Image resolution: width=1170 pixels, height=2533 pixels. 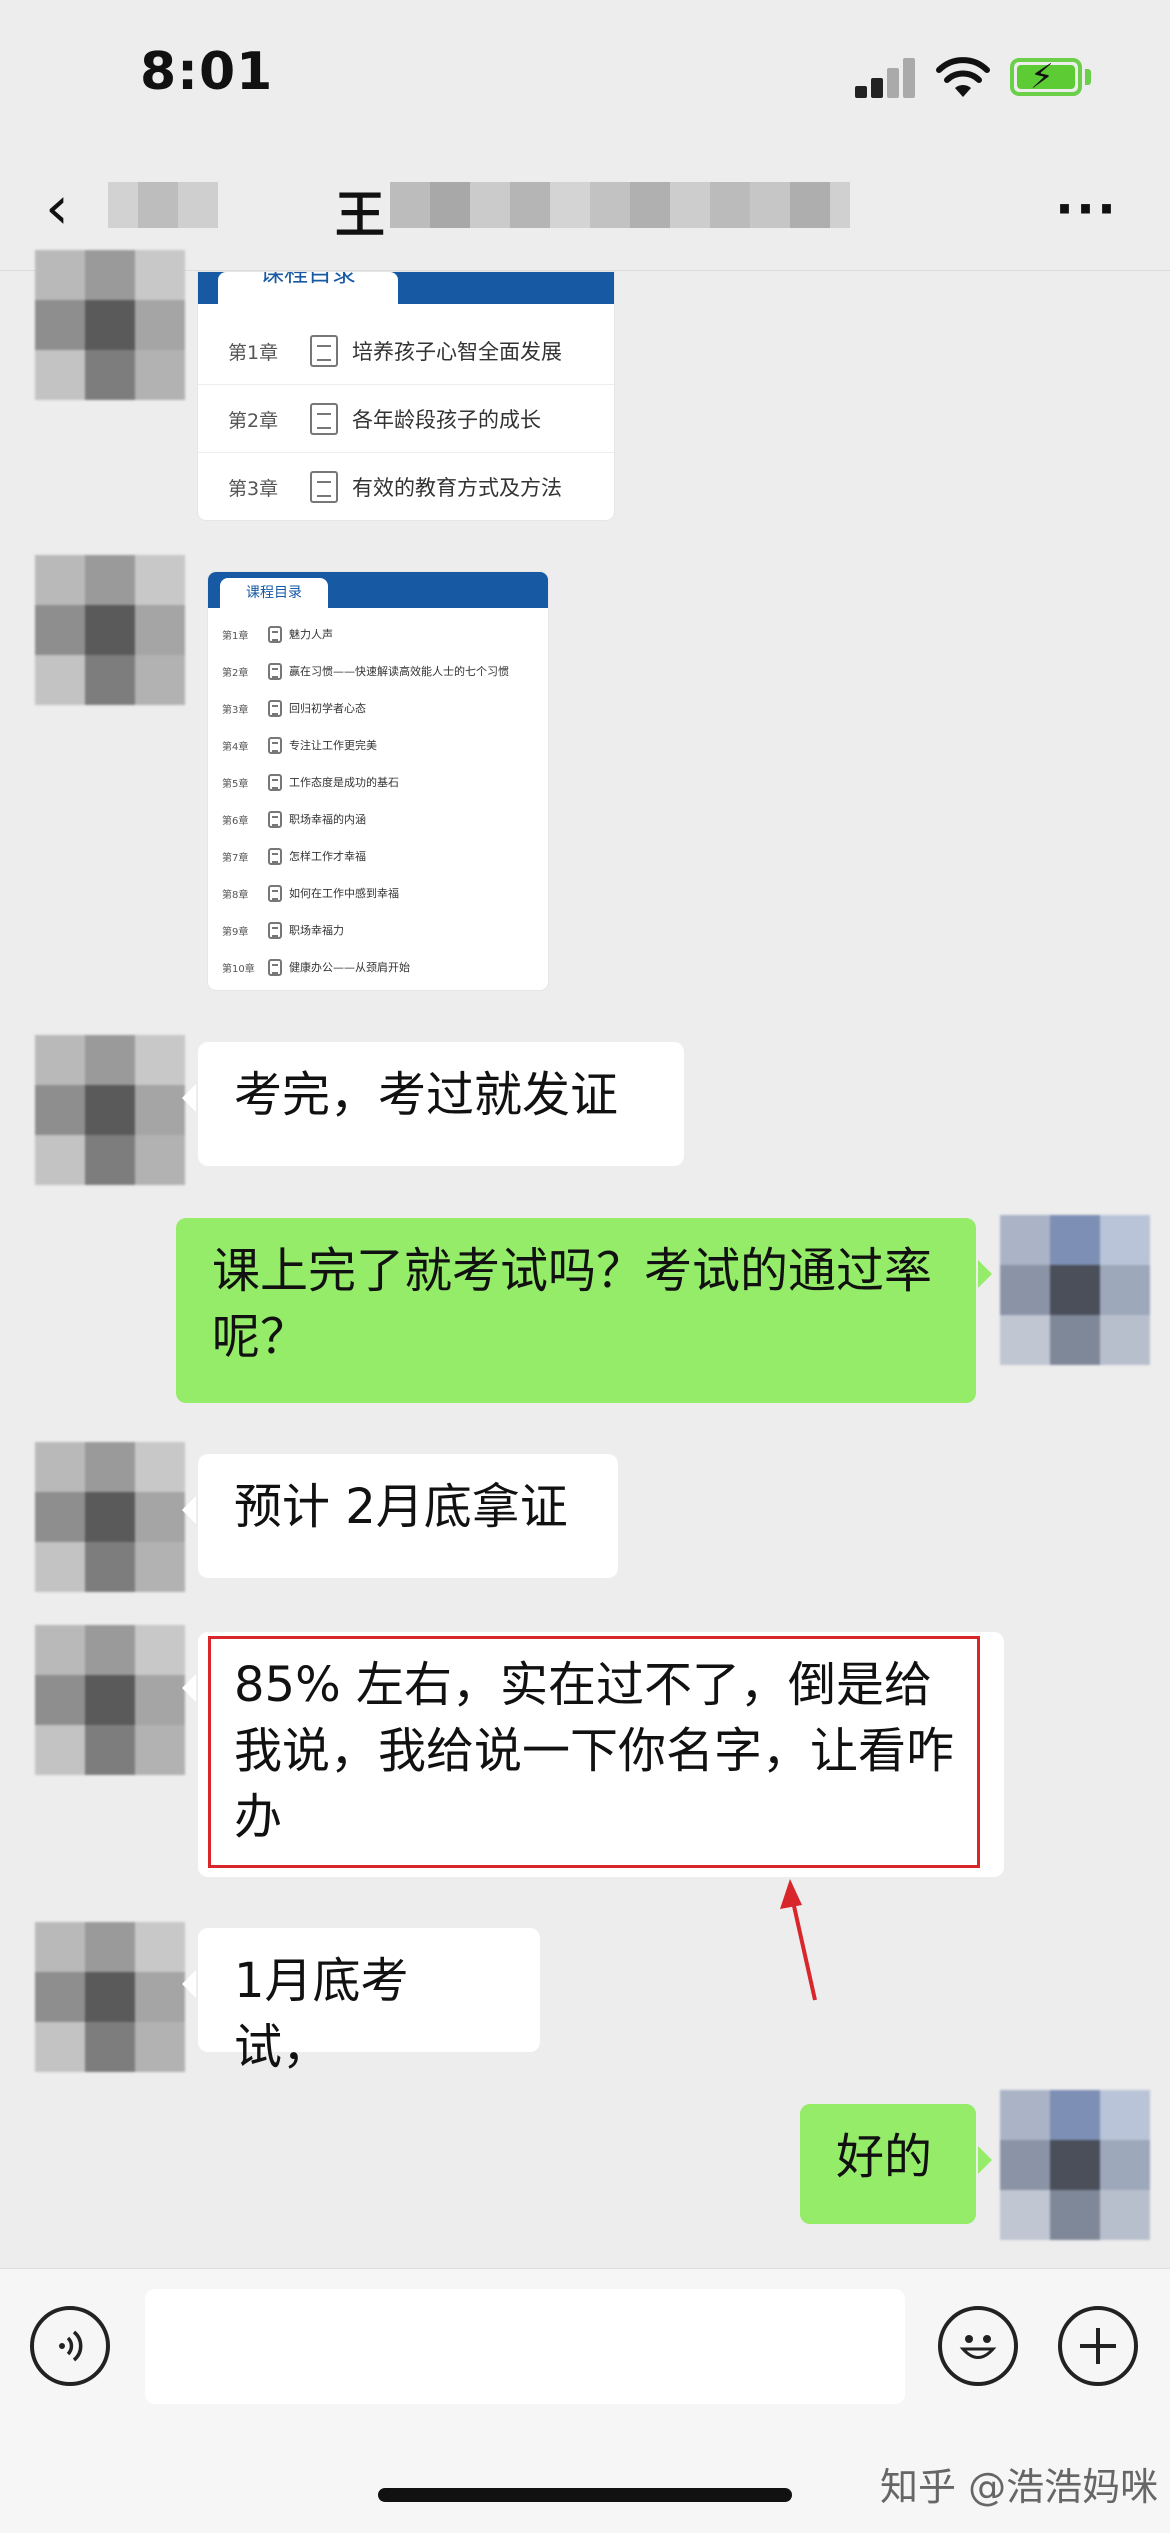 I want to click on back-button: ‹, so click(x=57, y=208).